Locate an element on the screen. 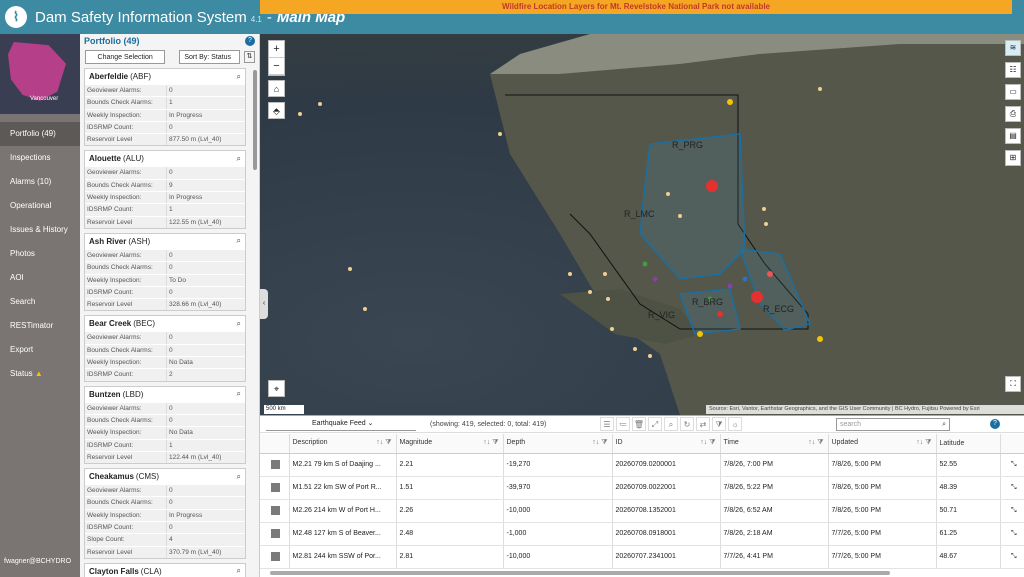 This screenshot has width=1024, height=577. measure-icon: ▤ is located at coordinates (1013, 136).